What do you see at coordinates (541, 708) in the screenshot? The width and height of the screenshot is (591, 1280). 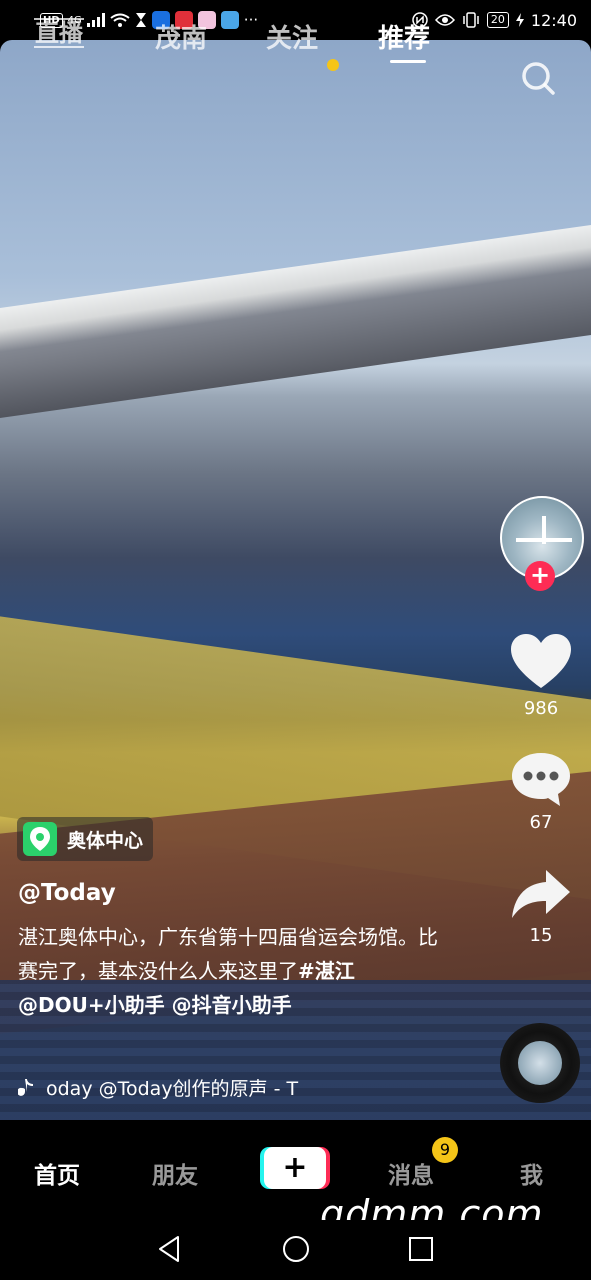 I see `like-count: 986` at bounding box center [541, 708].